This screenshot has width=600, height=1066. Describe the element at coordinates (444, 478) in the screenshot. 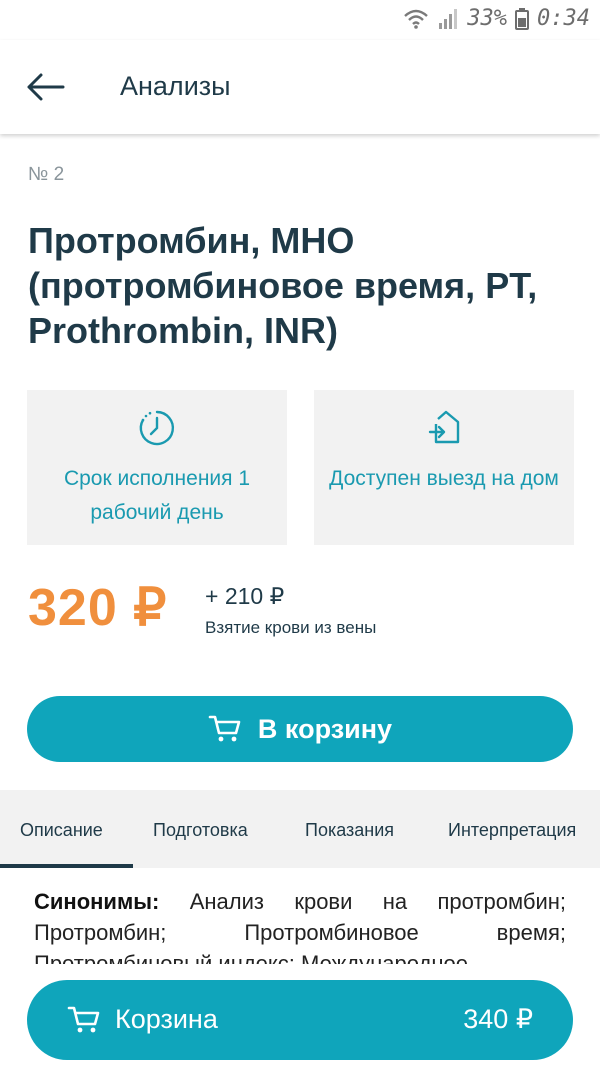

I see `info-card-home-visit-text: Доступен выезд на дом` at that location.